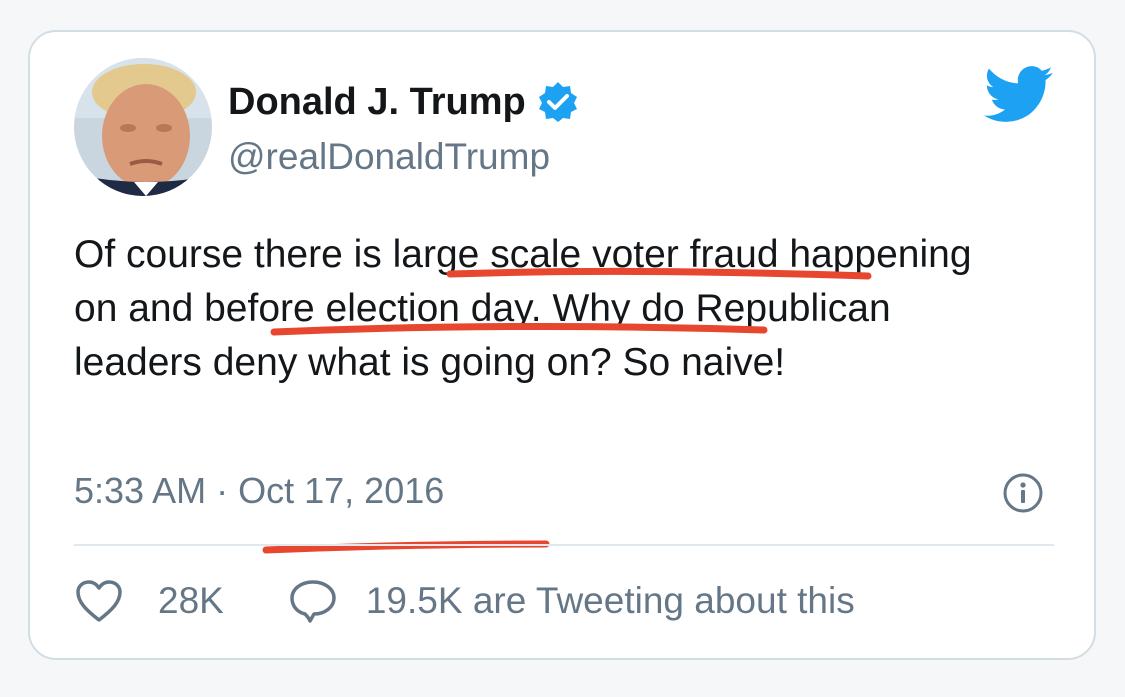 The width and height of the screenshot is (1125, 697). I want to click on tweet-timestamp: 5:33 AM · Oct 17, 2016, so click(259, 491).